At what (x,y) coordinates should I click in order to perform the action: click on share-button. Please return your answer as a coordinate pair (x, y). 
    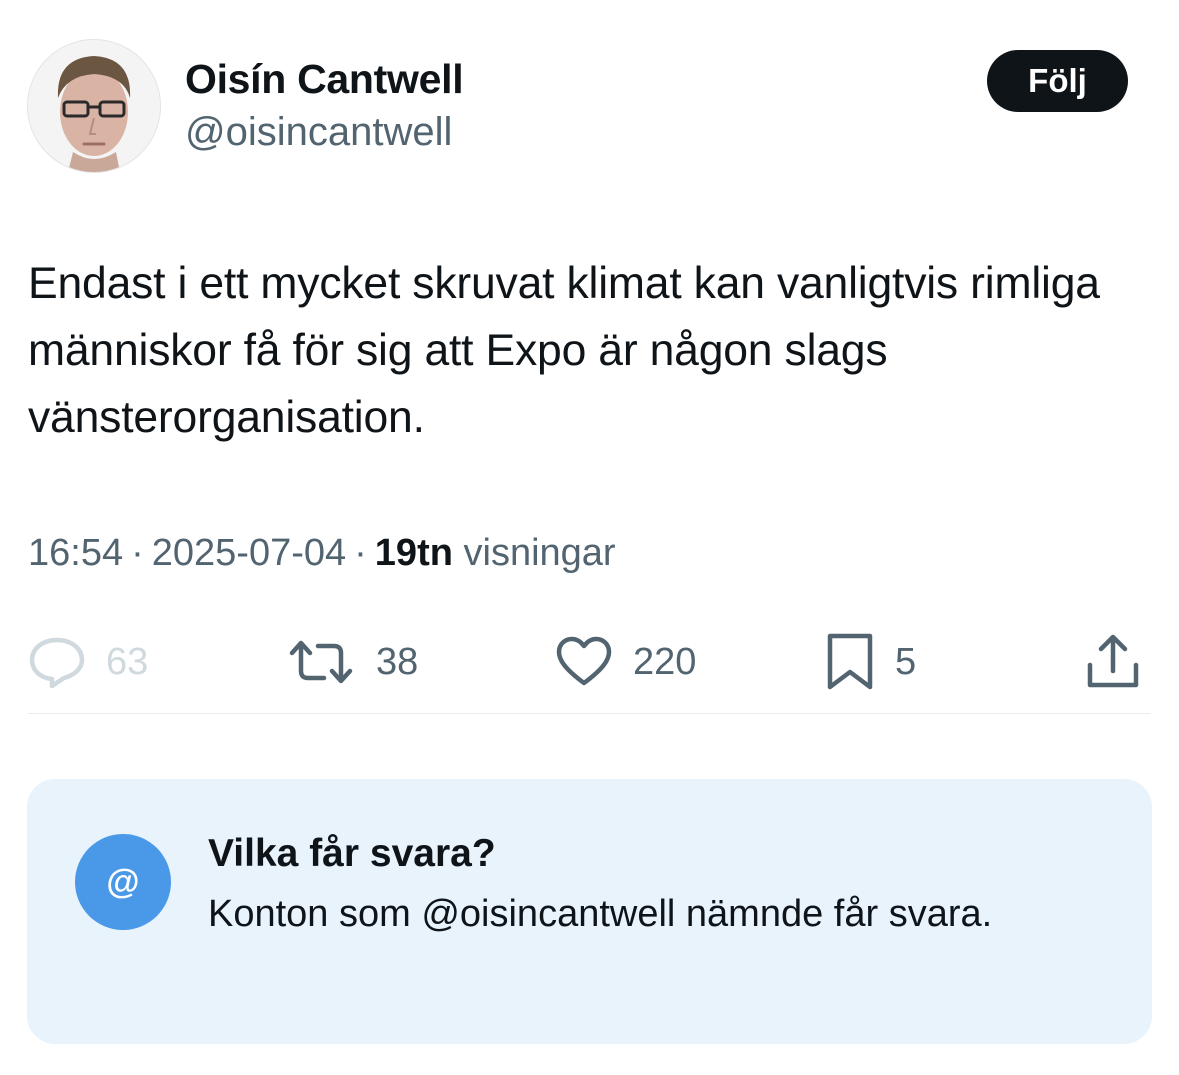
    Looking at the image, I should click on (1113, 662).